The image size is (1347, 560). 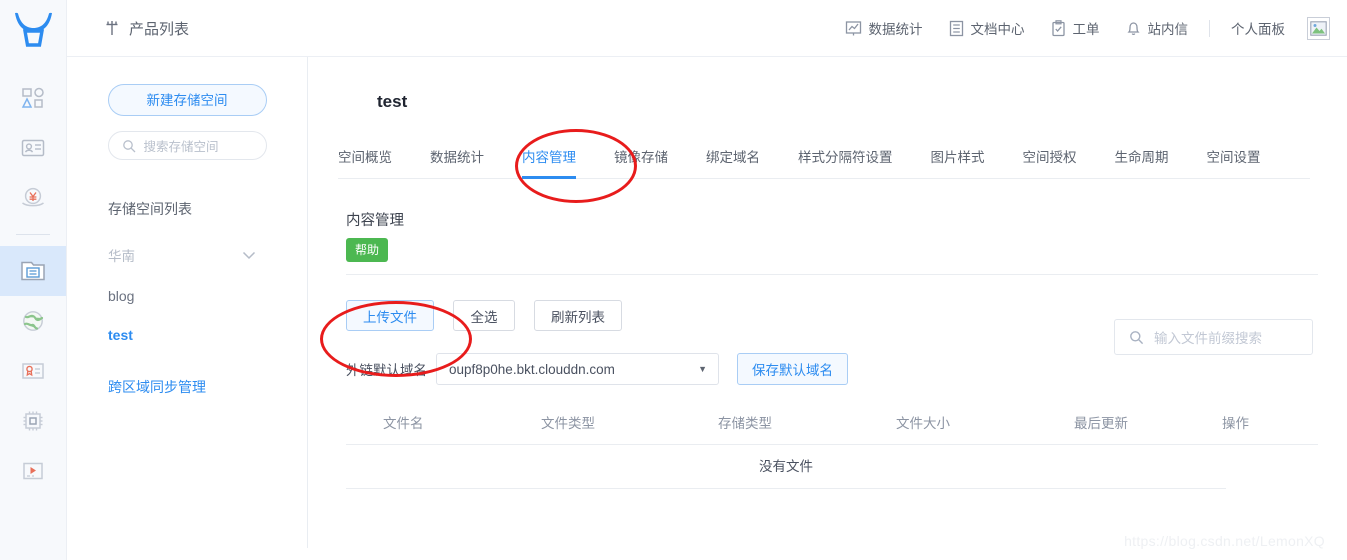 I want to click on header-item-personal-panel: 个人面板, so click(x=1258, y=28).